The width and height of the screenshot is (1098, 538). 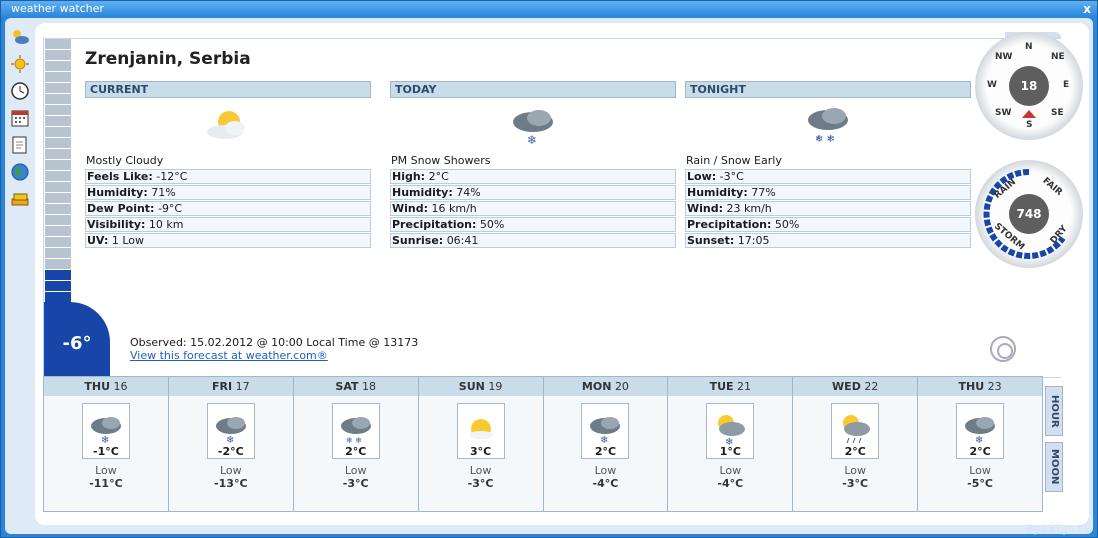 I want to click on forecast-low: -13°C, so click(x=231, y=483).